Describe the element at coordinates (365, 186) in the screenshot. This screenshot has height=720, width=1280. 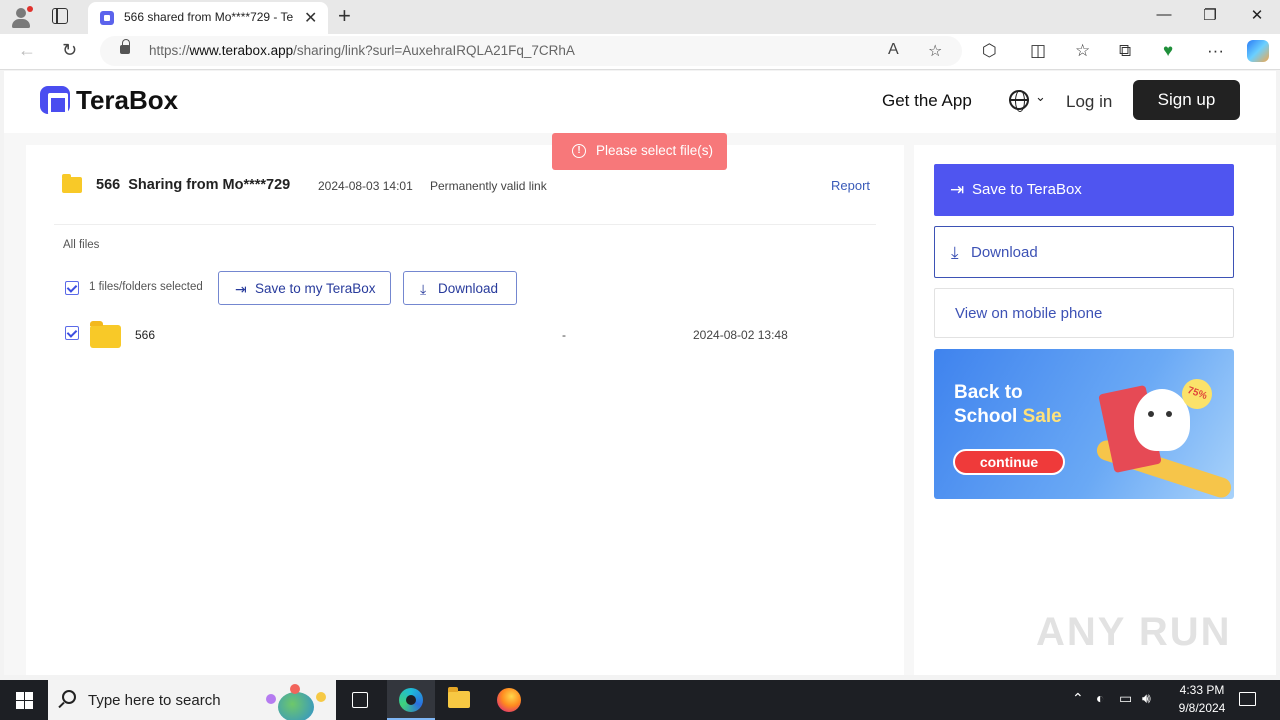
I see `share-date: 2024-08-03 14:01` at that location.